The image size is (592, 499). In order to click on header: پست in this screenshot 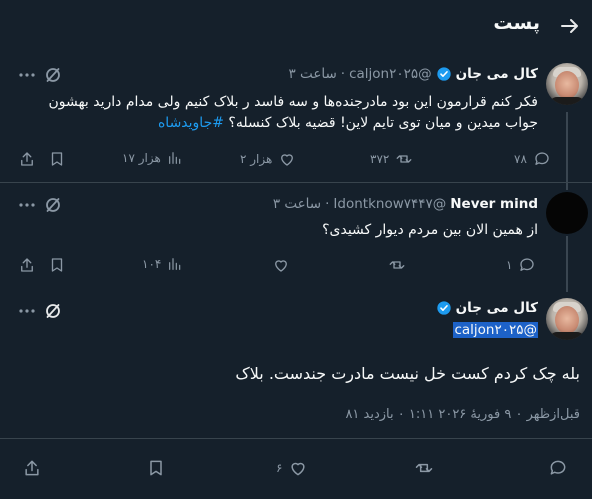, I will do `click(296, 26)`.